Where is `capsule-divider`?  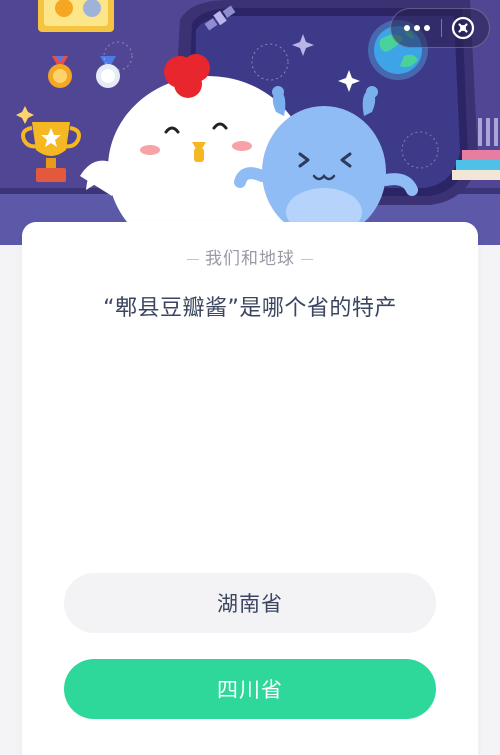 capsule-divider is located at coordinates (441, 28).